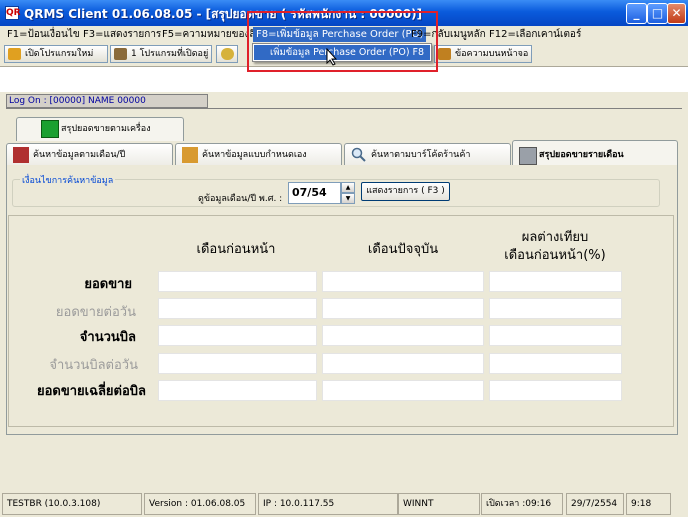  Describe the element at coordinates (439, 504) in the screenshot. I see `status-os: WINNT` at that location.